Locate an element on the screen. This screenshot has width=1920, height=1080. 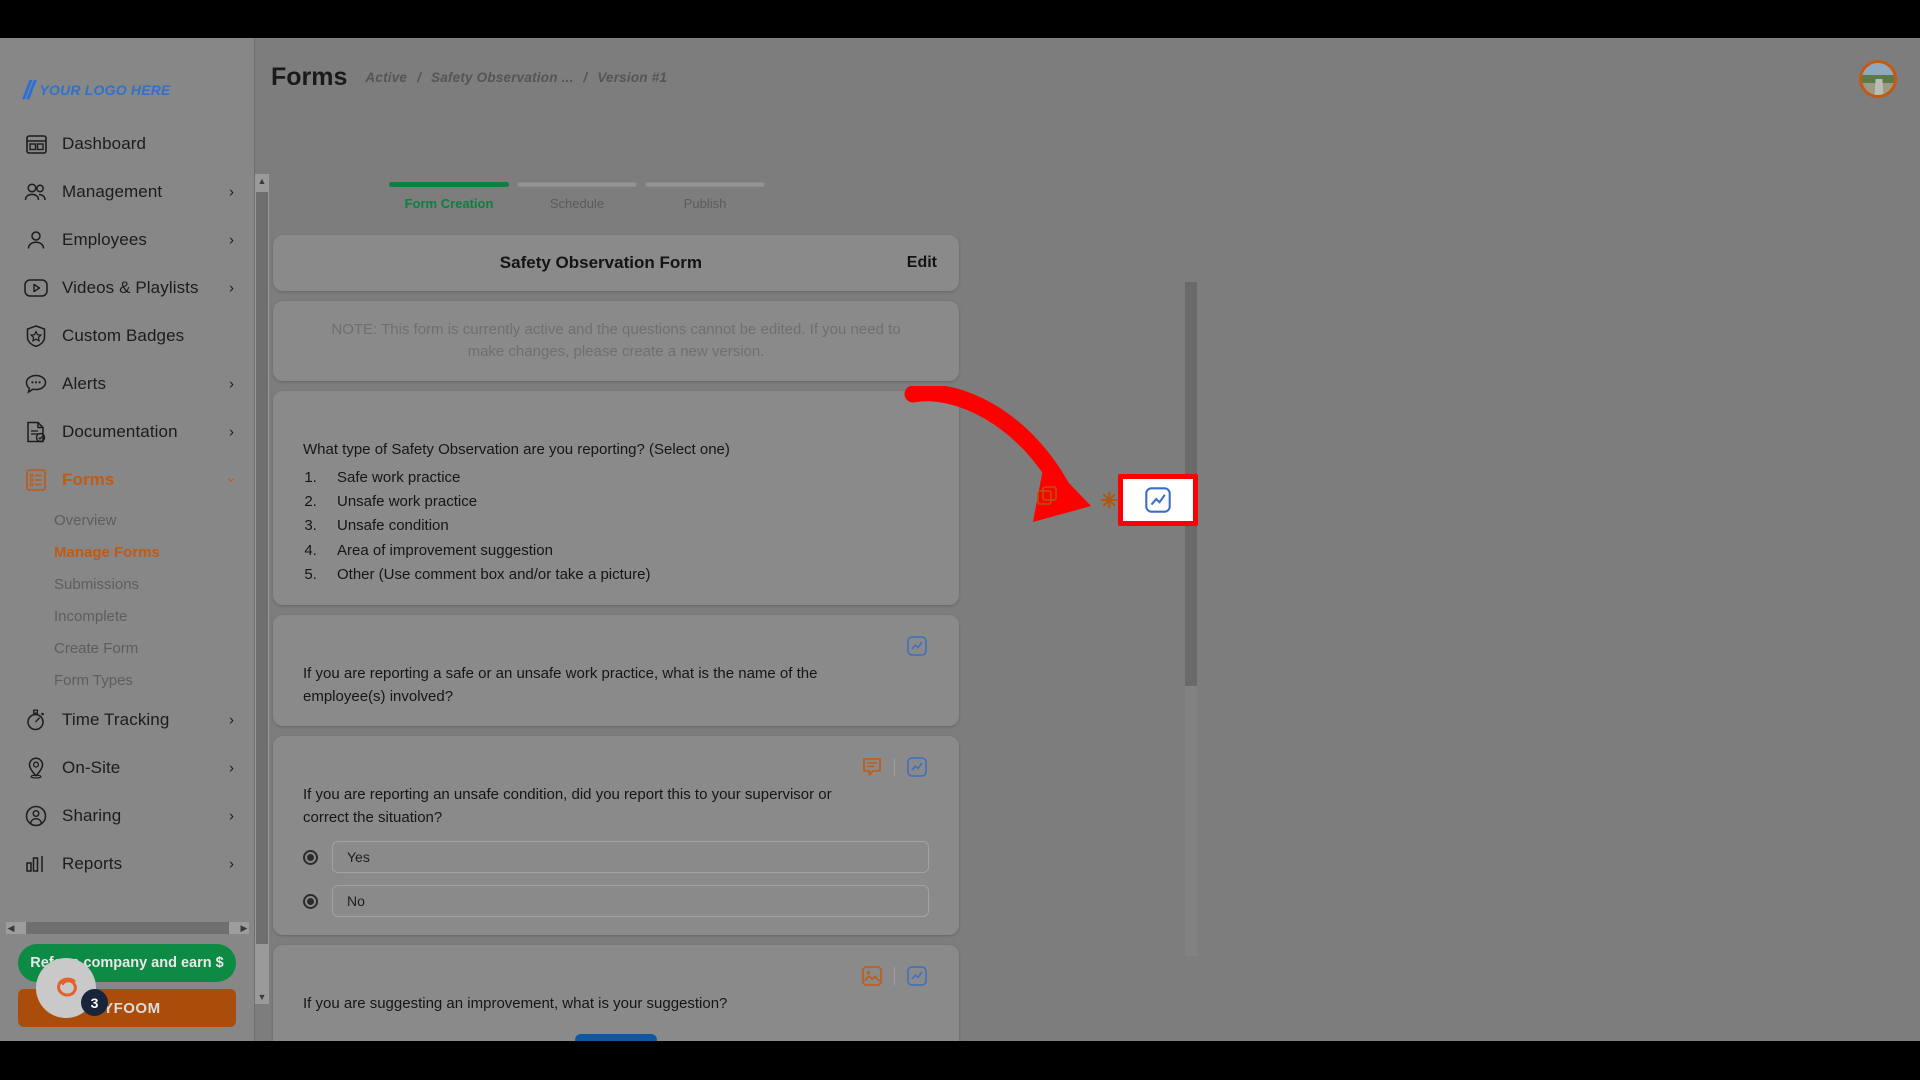
step-form-creation: Form Creation is located at coordinates (449, 196).